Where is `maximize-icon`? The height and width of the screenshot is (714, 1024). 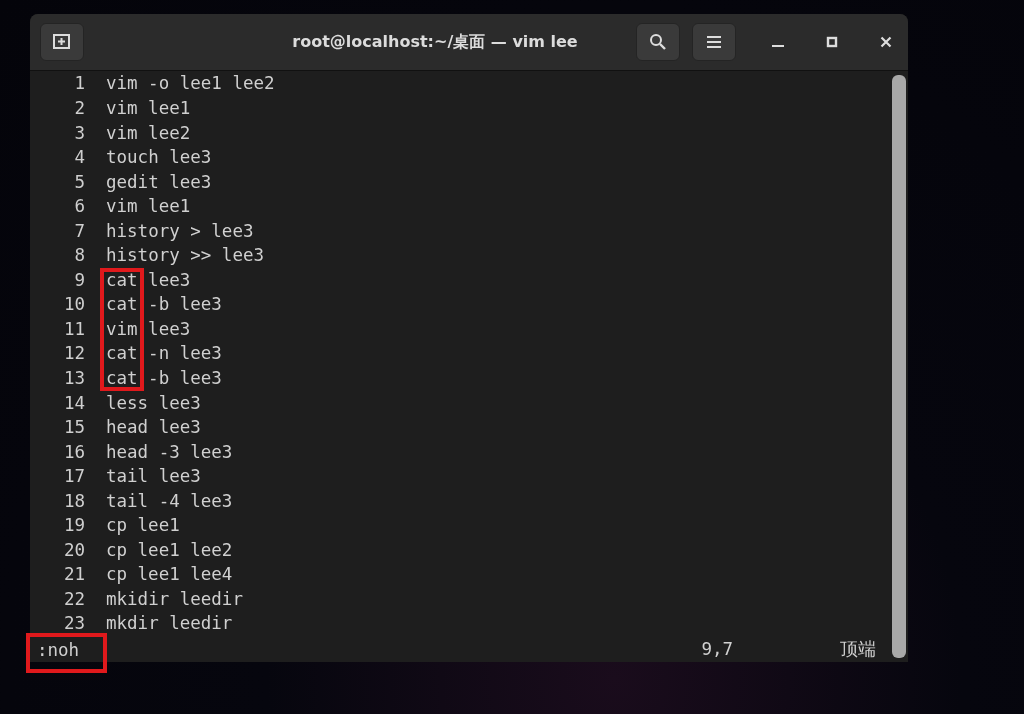 maximize-icon is located at coordinates (832, 42).